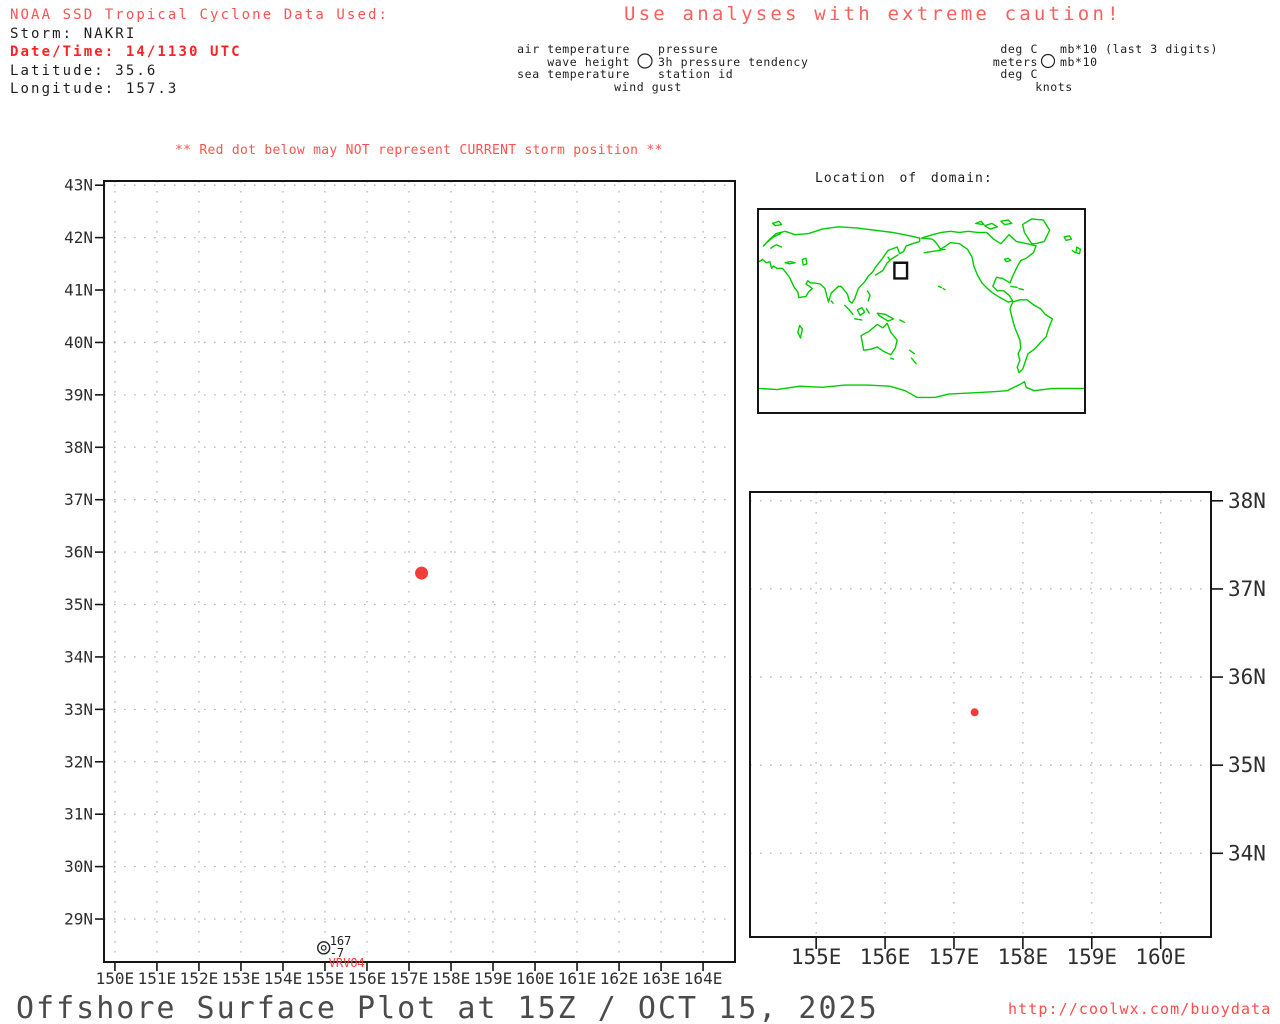 The width and height of the screenshot is (1280, 1024). What do you see at coordinates (78, 394) in the screenshot?
I see `y-tick-label: 39N` at bounding box center [78, 394].